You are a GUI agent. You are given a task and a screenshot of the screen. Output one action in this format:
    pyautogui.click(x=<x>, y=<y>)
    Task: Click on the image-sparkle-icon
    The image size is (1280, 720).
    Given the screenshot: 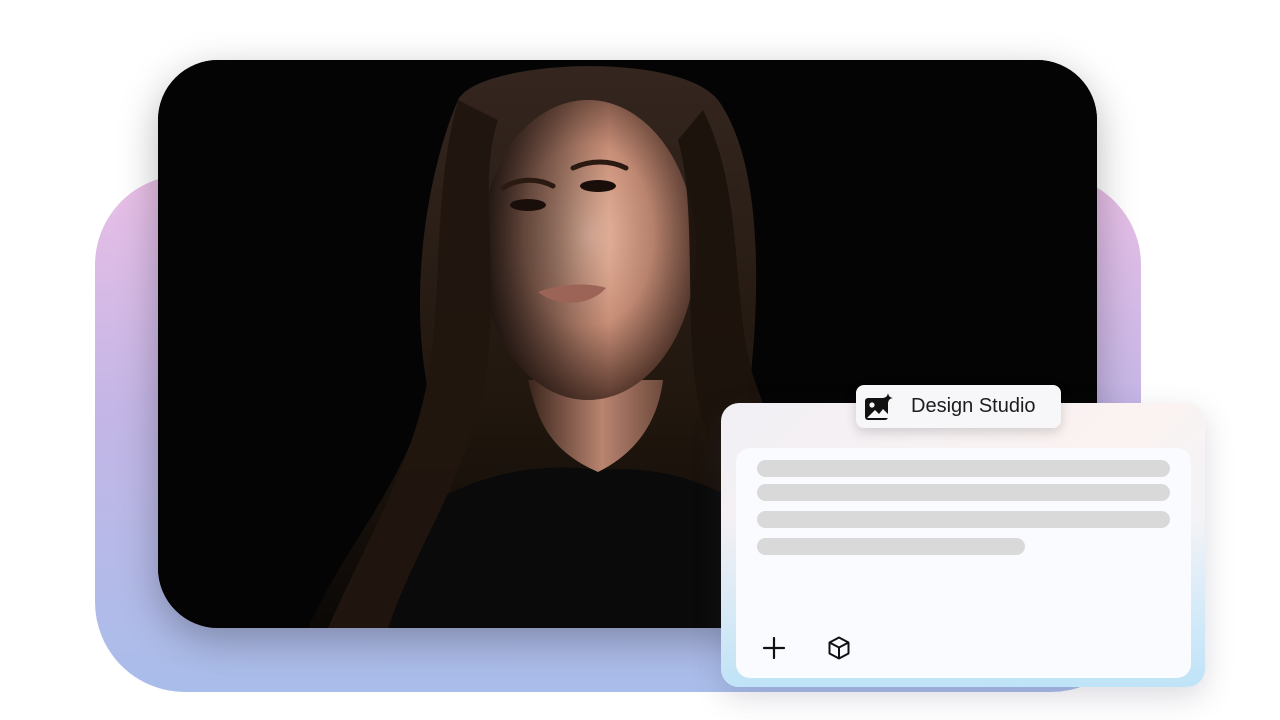 What is the action you would take?
    pyautogui.click(x=879, y=407)
    